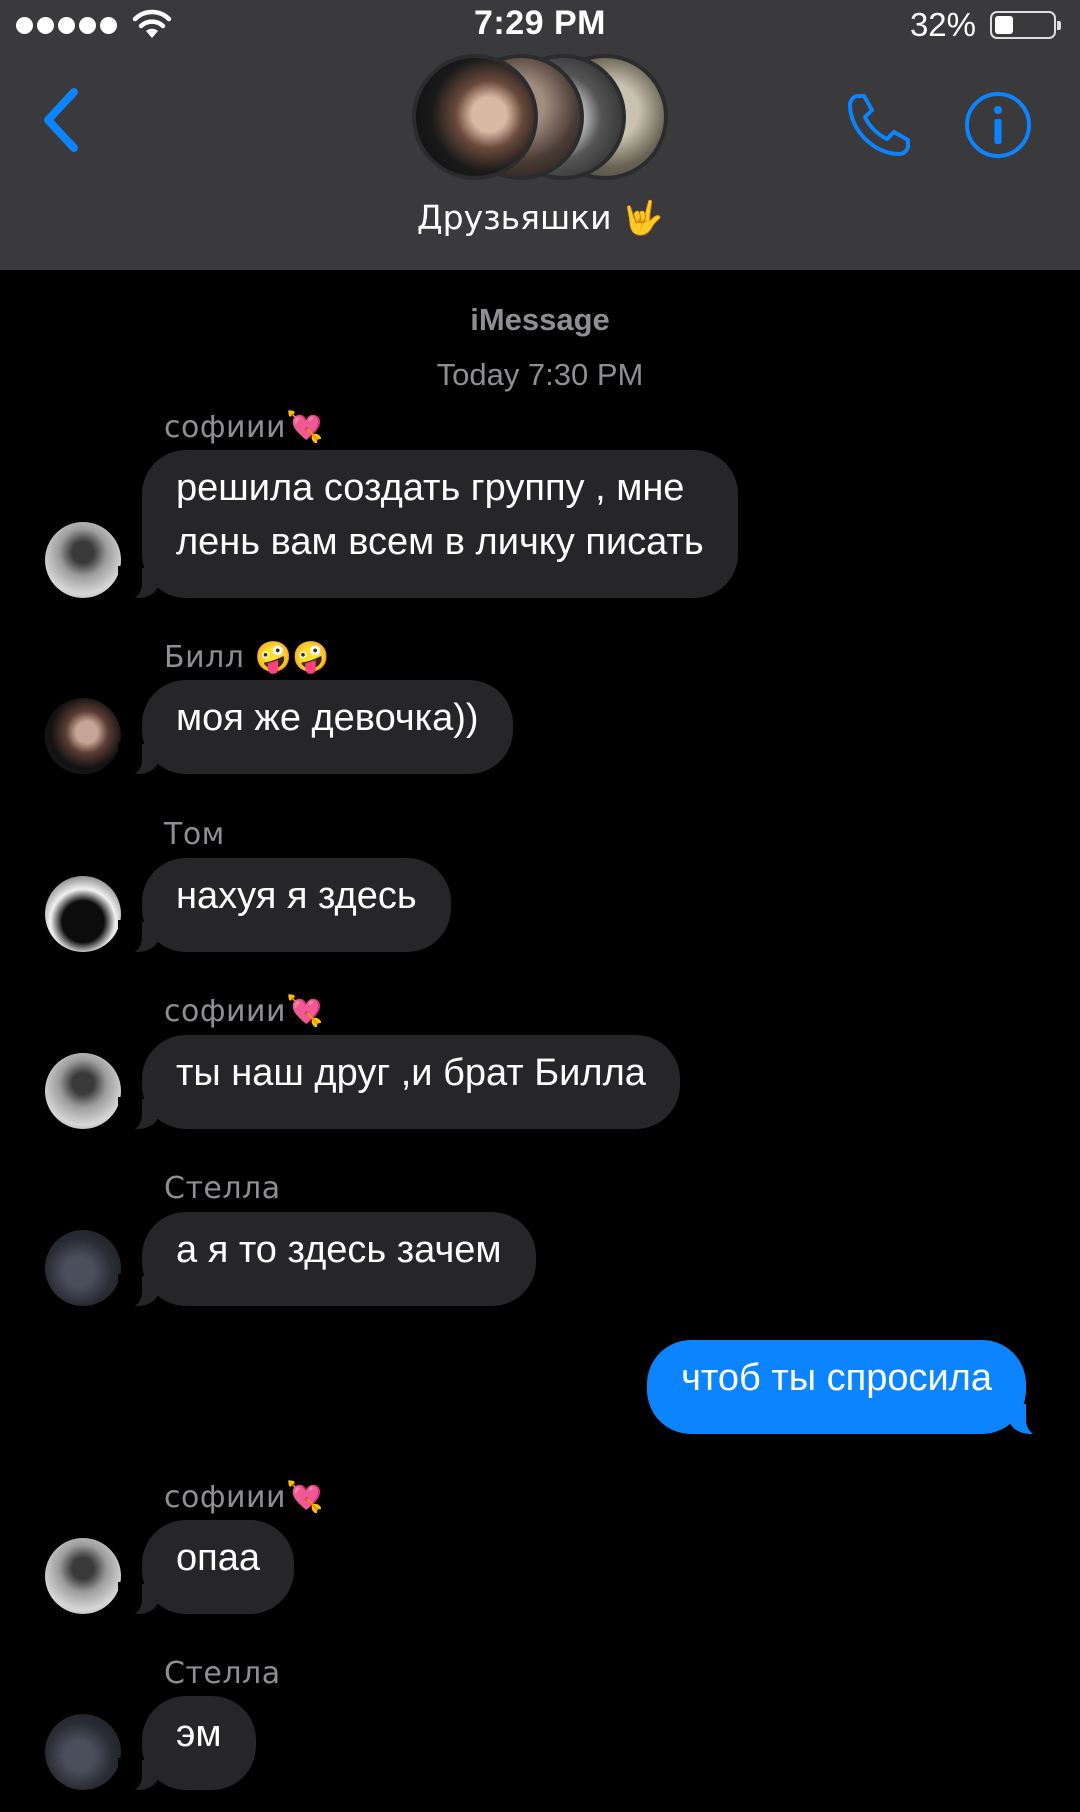 The image size is (1080, 1812). I want to click on outgoing-message-bubble: чтоб ты спросила, so click(848, 1388).